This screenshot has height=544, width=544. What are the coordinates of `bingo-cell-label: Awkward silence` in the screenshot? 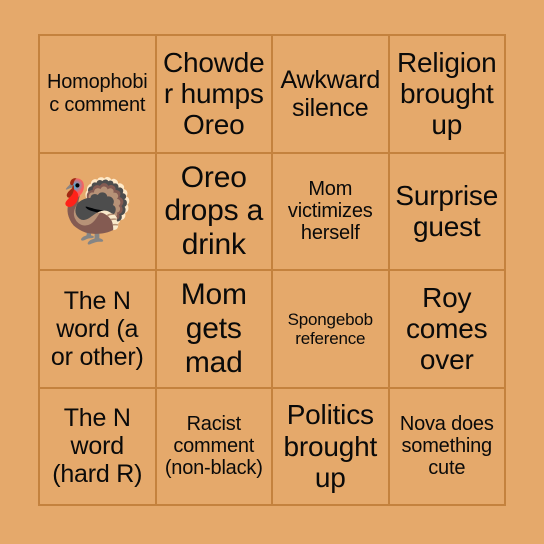 It's located at (330, 93).